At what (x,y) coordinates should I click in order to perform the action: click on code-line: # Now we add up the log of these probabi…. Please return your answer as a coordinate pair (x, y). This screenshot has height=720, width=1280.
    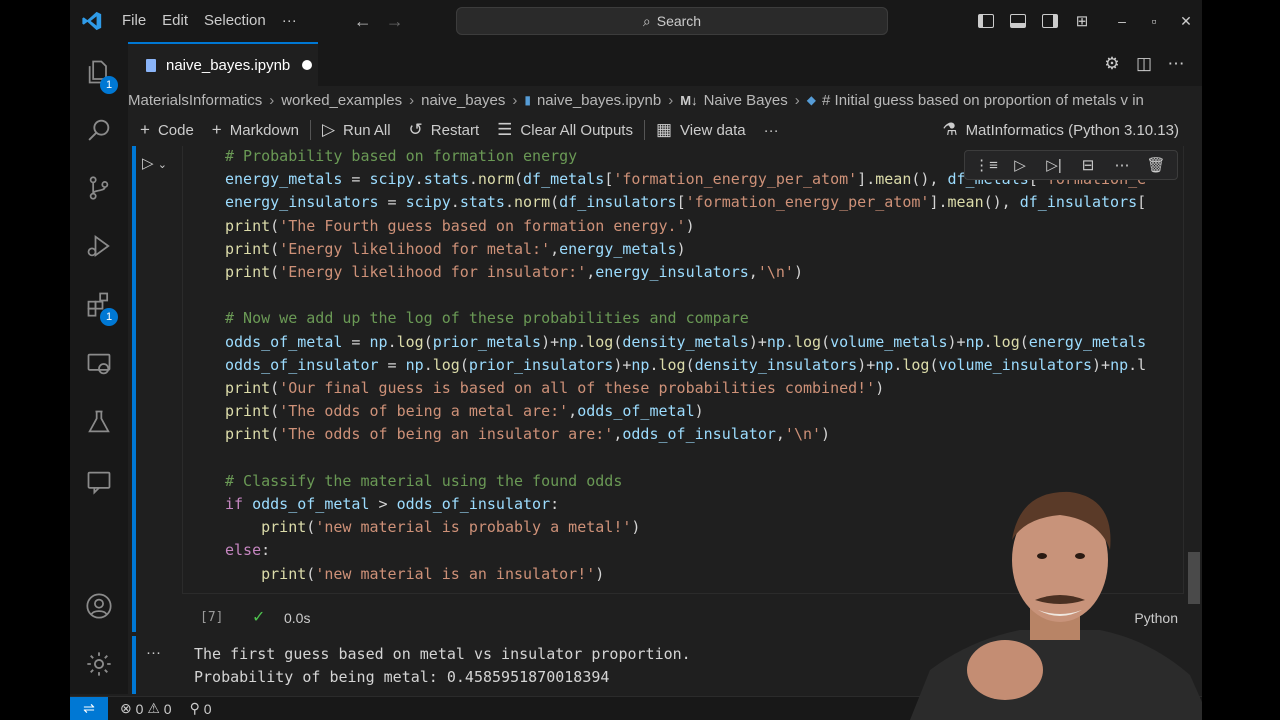
    Looking at the image, I should click on (487, 318).